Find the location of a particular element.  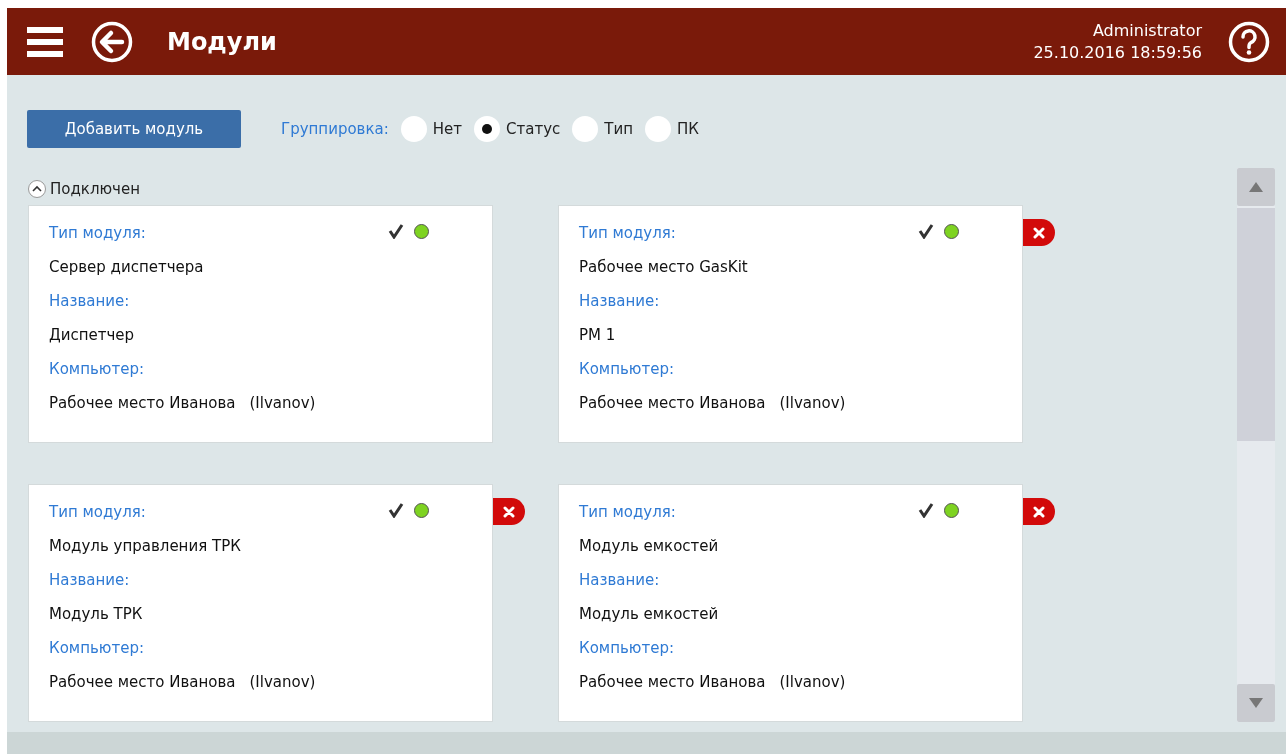

field-value: Сервер диспетчера is located at coordinates (127, 267).